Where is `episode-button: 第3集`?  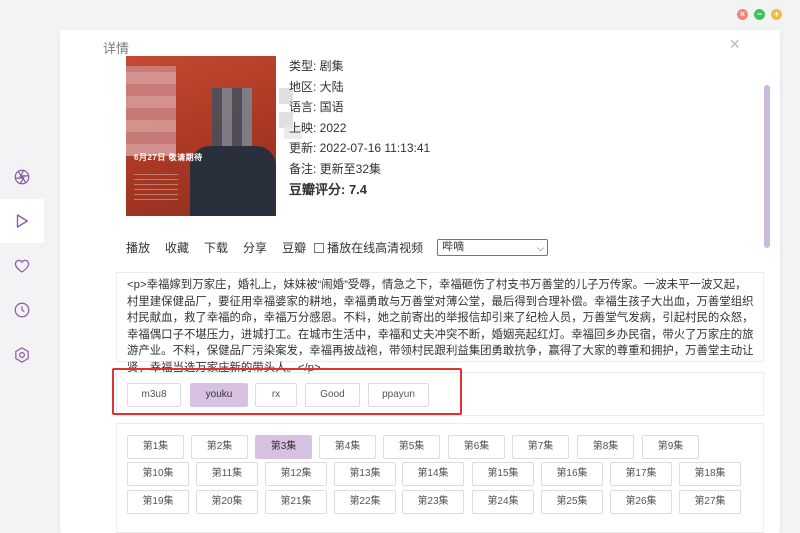
episode-button: 第3集 is located at coordinates (283, 447).